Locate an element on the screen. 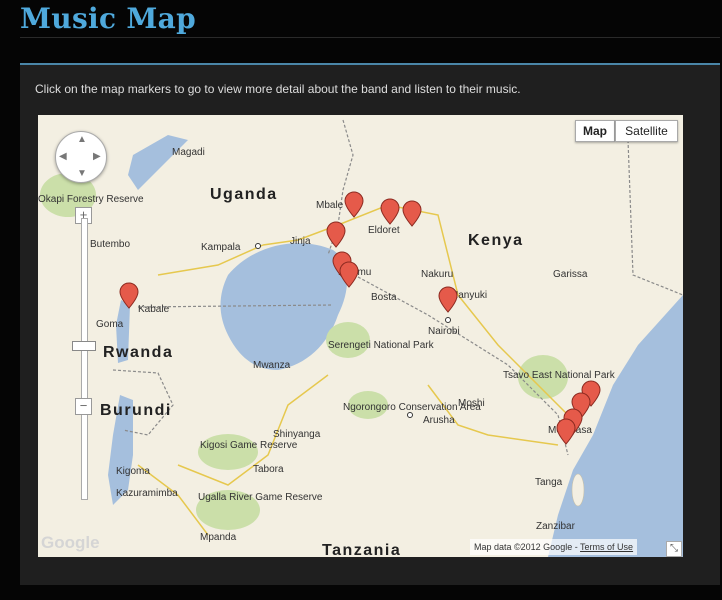 This screenshot has width=722, height=600. terms-of-use-link: Terms of Use is located at coordinates (606, 547).